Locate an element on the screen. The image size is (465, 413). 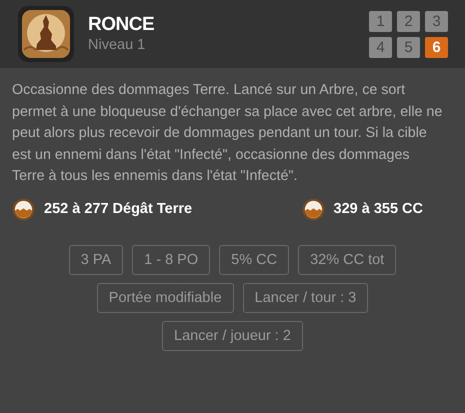
spell-stat-tag: Lancer / tour : 3 is located at coordinates (305, 297).